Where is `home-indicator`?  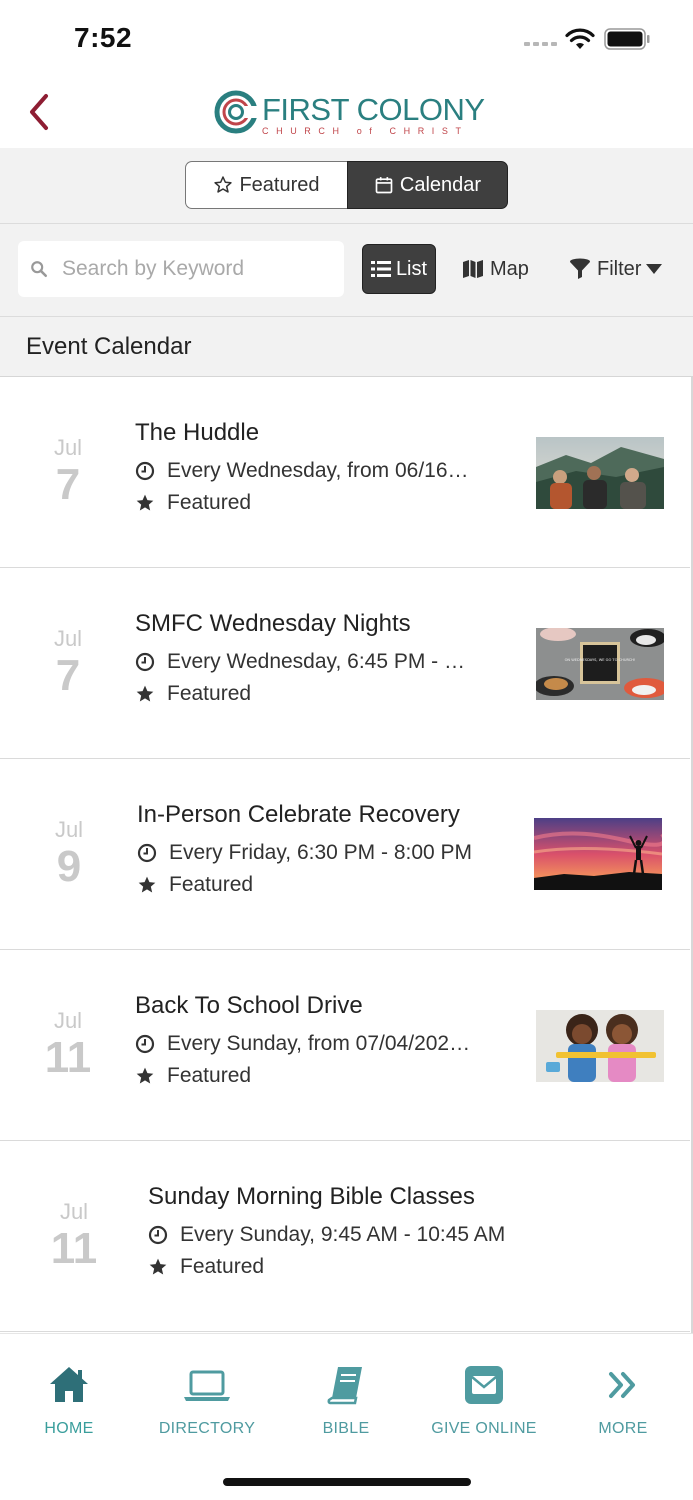
home-indicator is located at coordinates (347, 1482).